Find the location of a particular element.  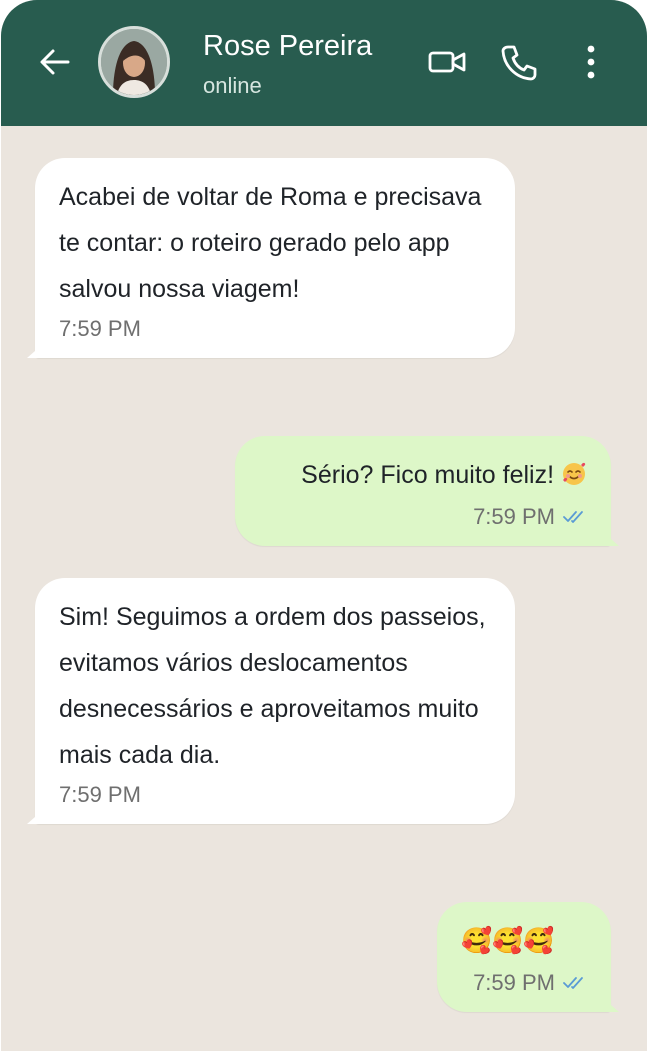

contact-name: Rose Pereira is located at coordinates (287, 46).